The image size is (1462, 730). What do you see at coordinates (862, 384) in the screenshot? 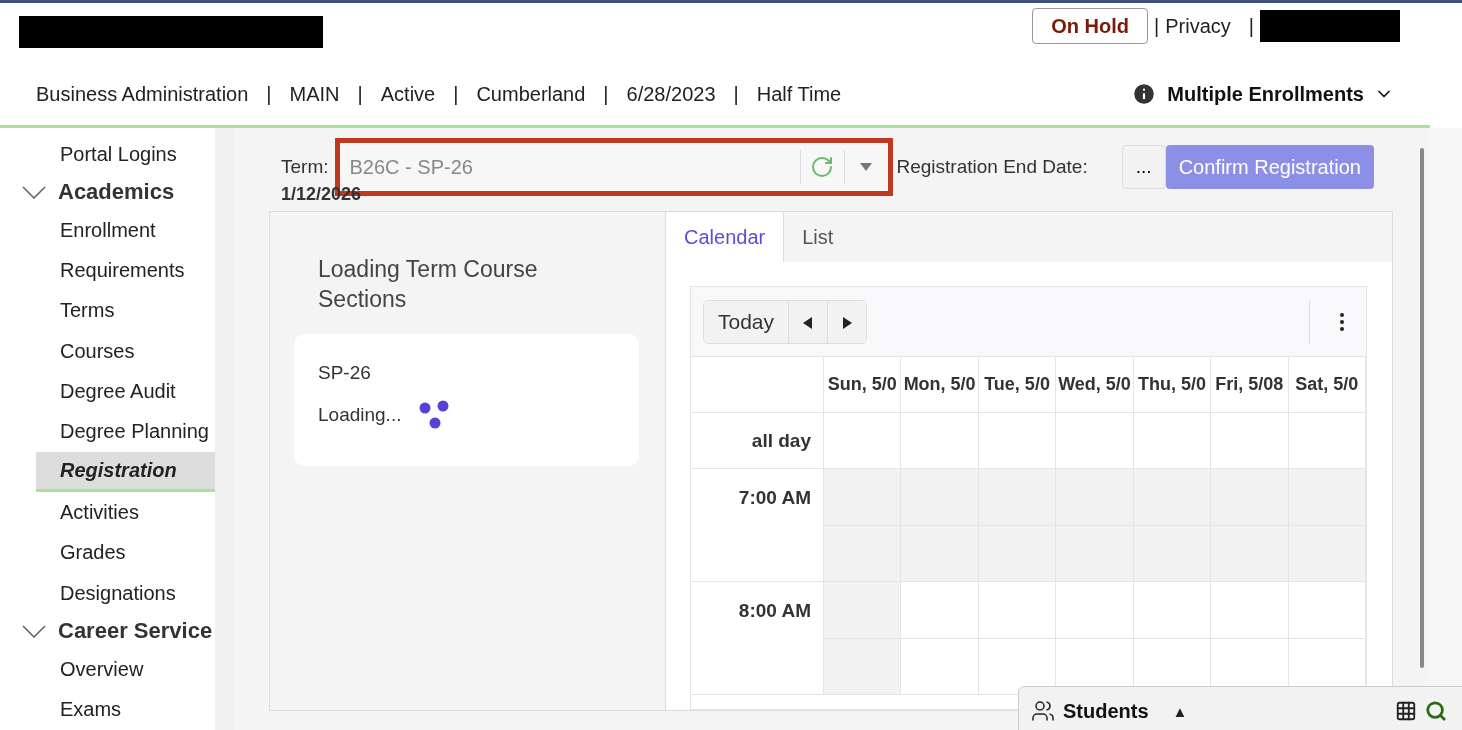
I see `day-header: Sun, 5/0` at bounding box center [862, 384].